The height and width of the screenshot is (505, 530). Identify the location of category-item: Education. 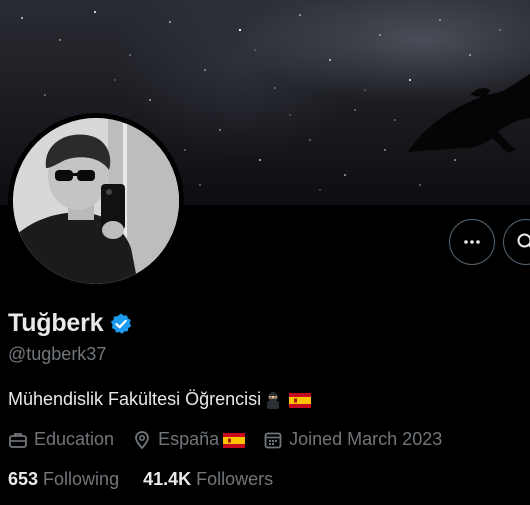
(61, 439).